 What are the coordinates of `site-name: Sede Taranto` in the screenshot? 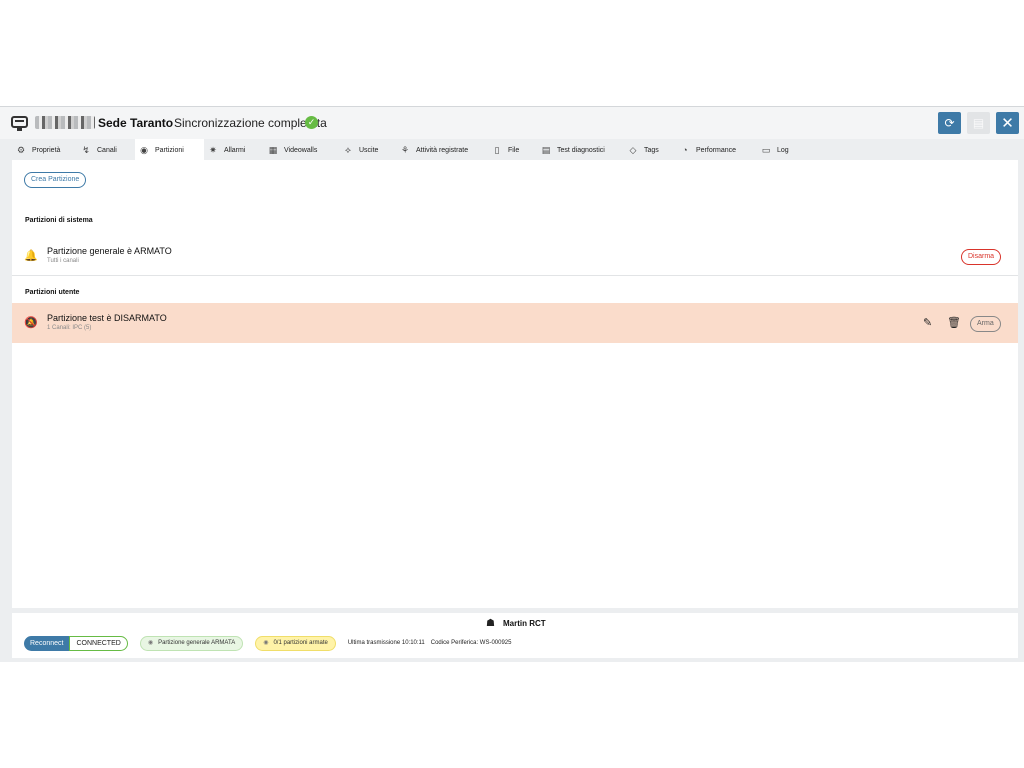 It's located at (136, 123).